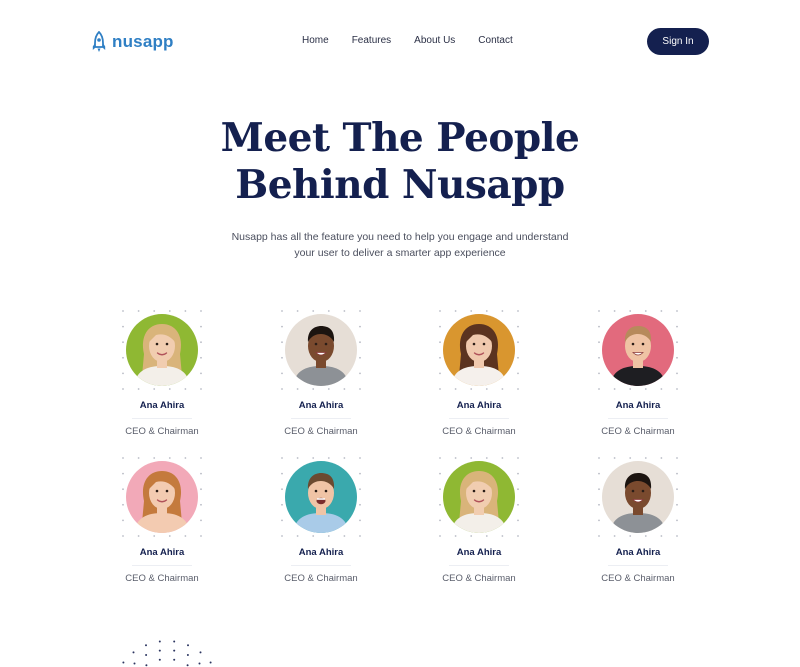 The width and height of the screenshot is (800, 667). I want to click on nav-contact-link: Contact, so click(495, 40).